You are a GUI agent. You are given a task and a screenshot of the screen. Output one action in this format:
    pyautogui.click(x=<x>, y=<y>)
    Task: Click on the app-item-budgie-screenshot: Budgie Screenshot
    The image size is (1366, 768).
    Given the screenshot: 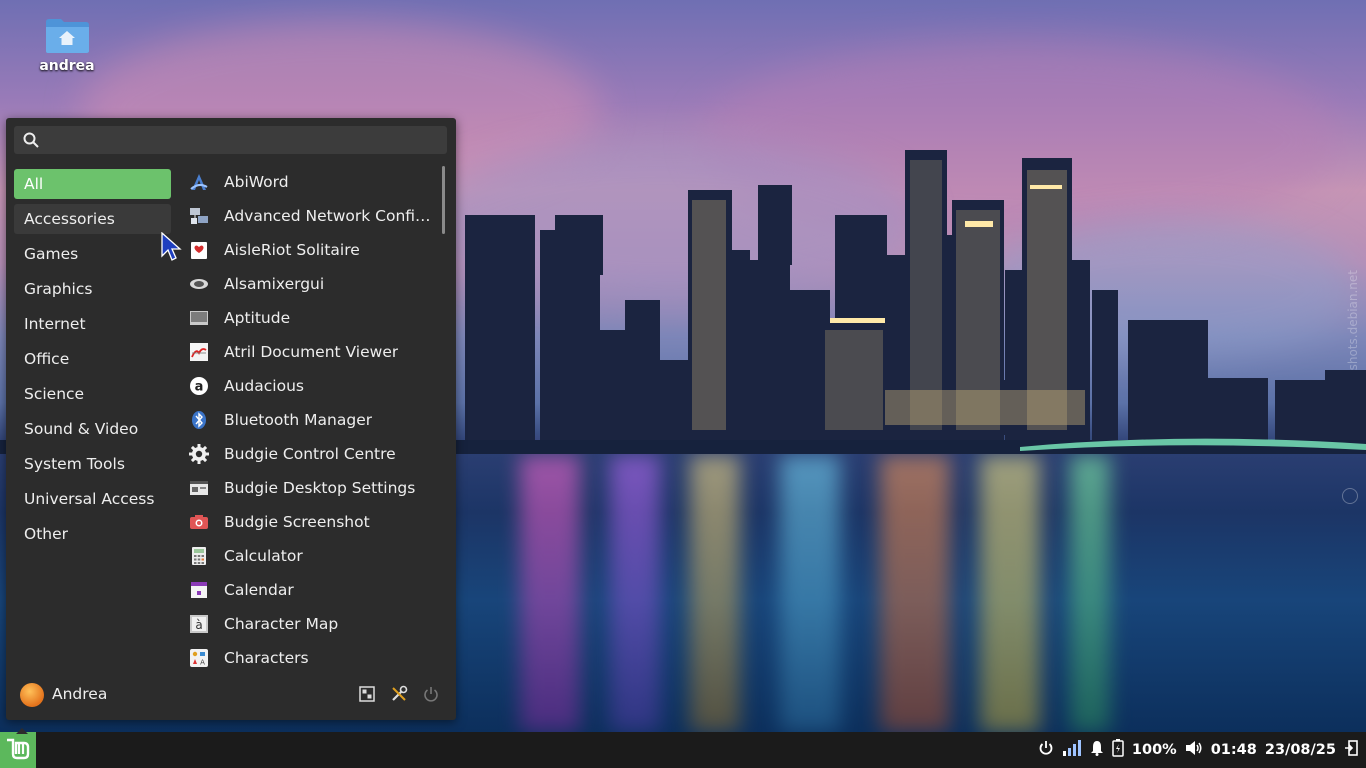 What is the action you would take?
    pyautogui.click(x=312, y=522)
    